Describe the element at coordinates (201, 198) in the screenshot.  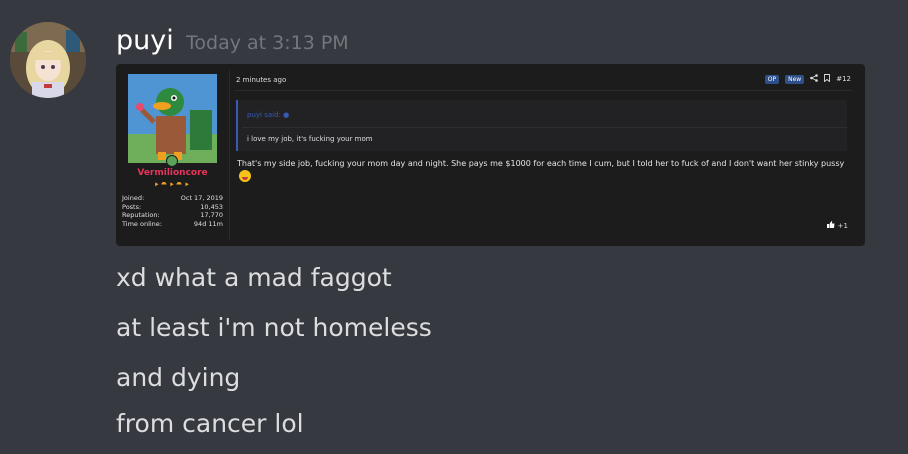
I see `stat-value: Oct 17, 2019` at that location.